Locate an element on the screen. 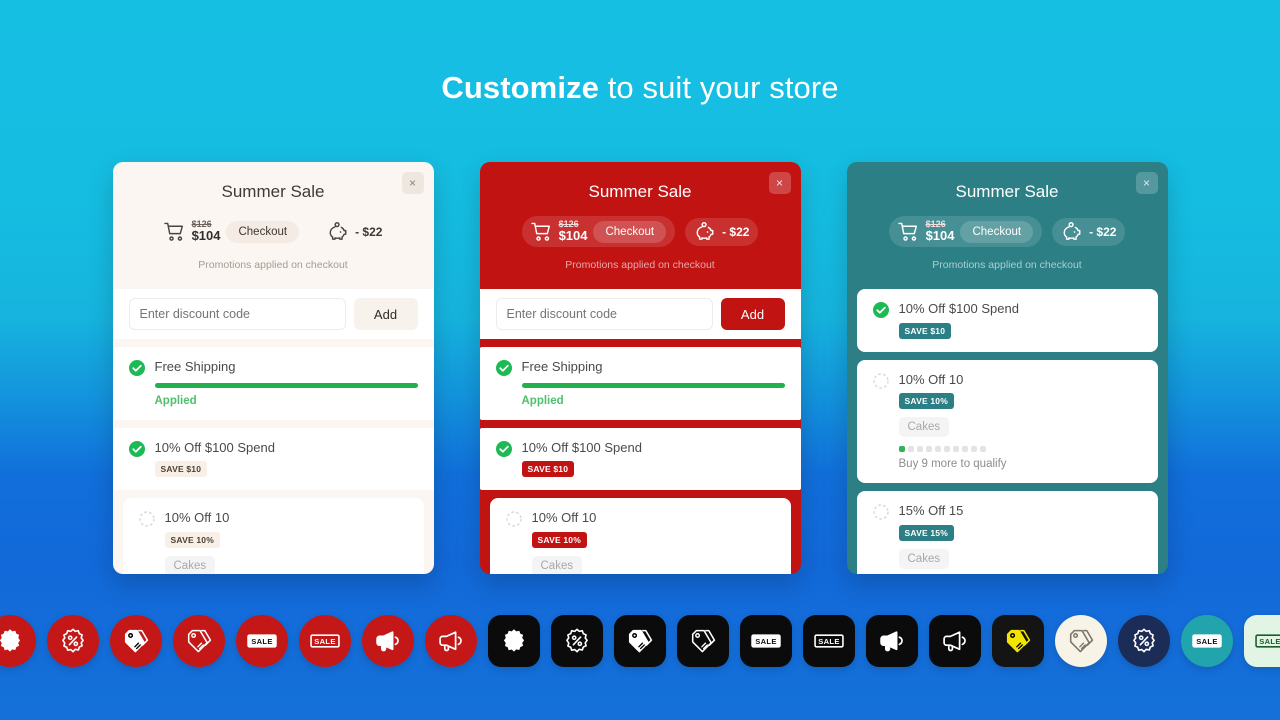  card-title: Summer Sale is located at coordinates (273, 191).